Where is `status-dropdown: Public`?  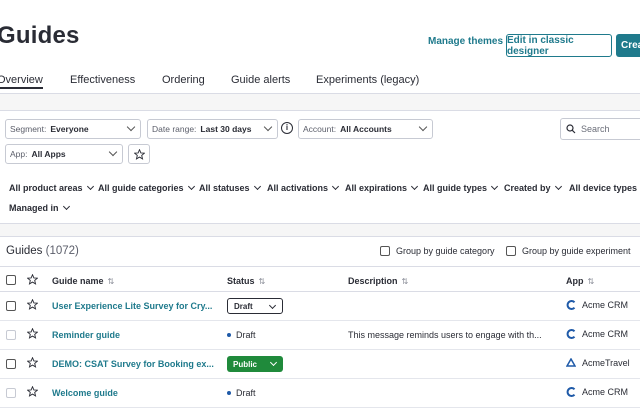
status-dropdown: Public is located at coordinates (255, 364).